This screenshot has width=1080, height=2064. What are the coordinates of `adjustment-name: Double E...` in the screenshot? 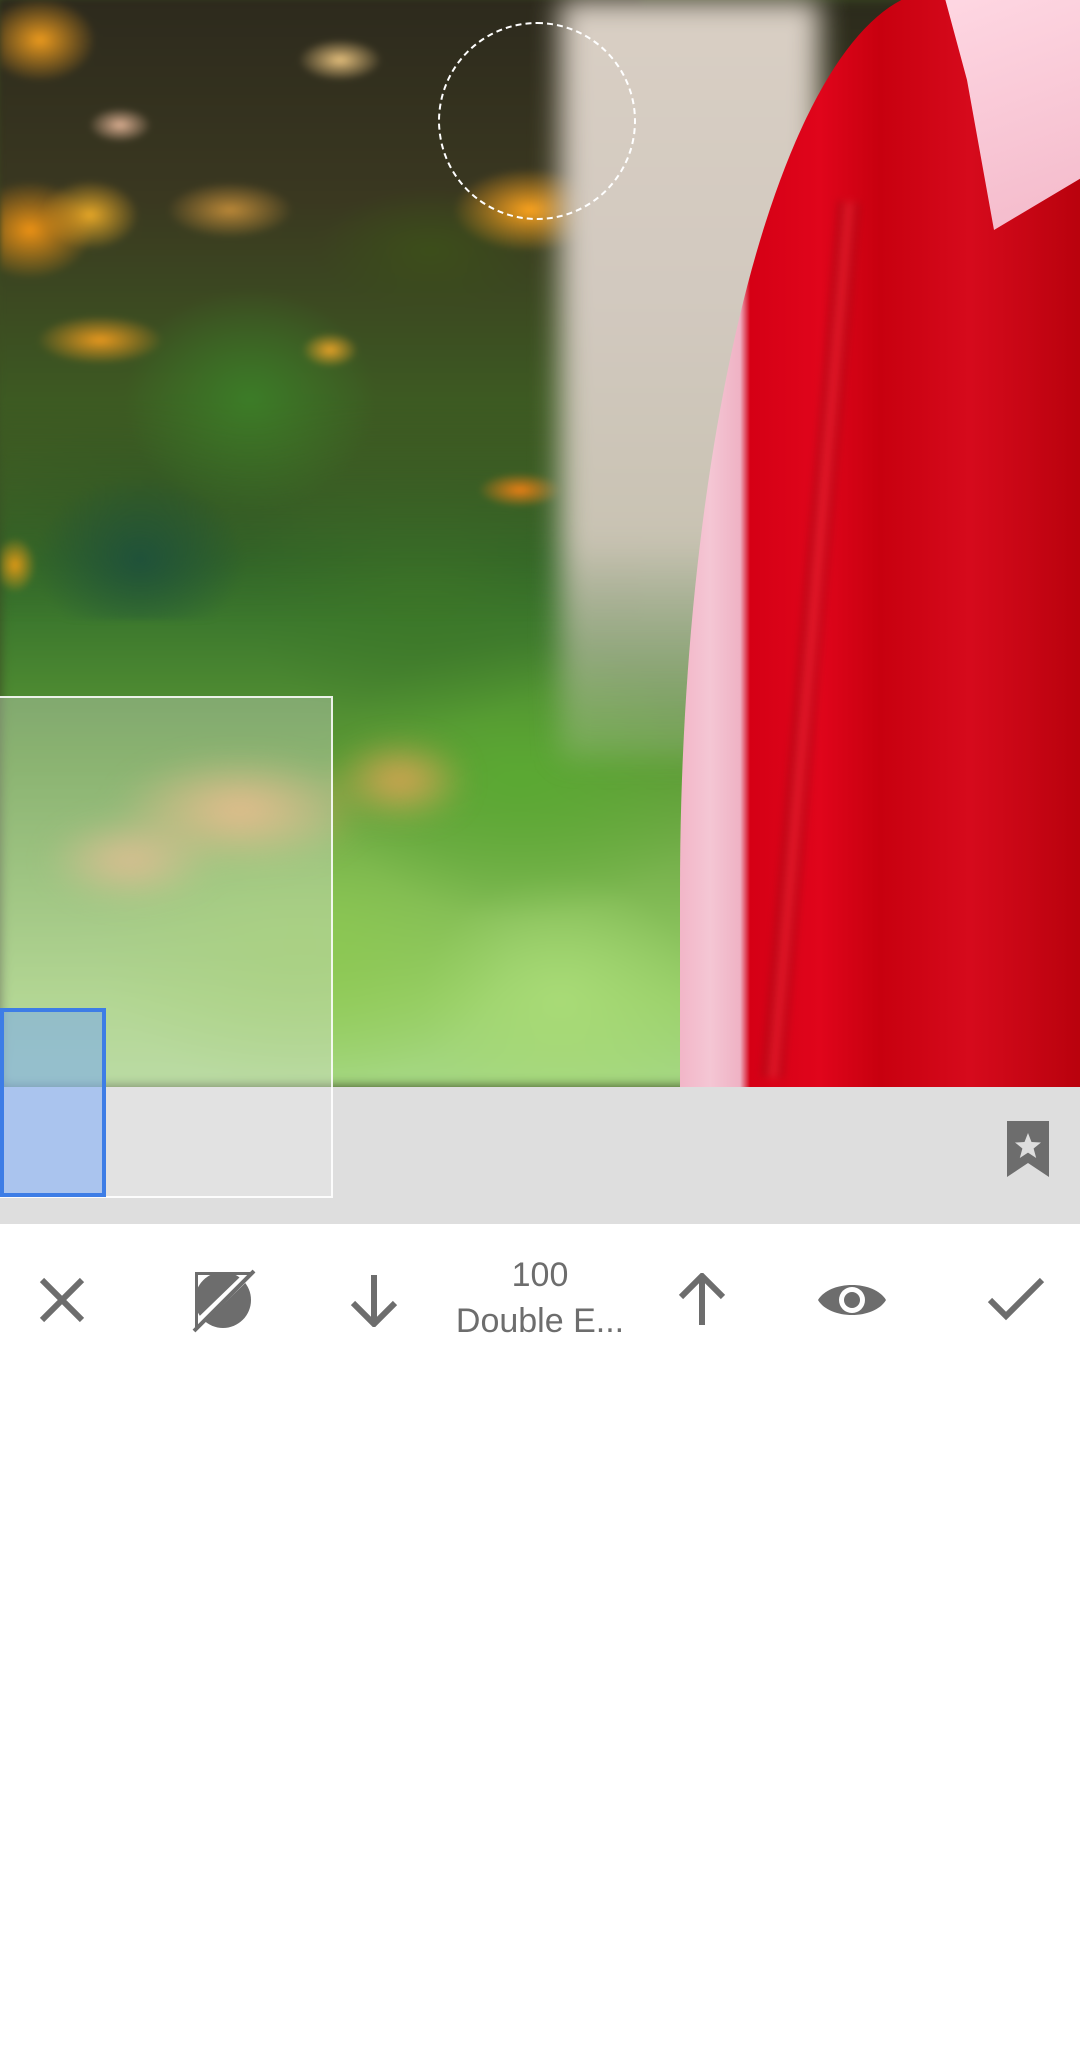 It's located at (540, 1321).